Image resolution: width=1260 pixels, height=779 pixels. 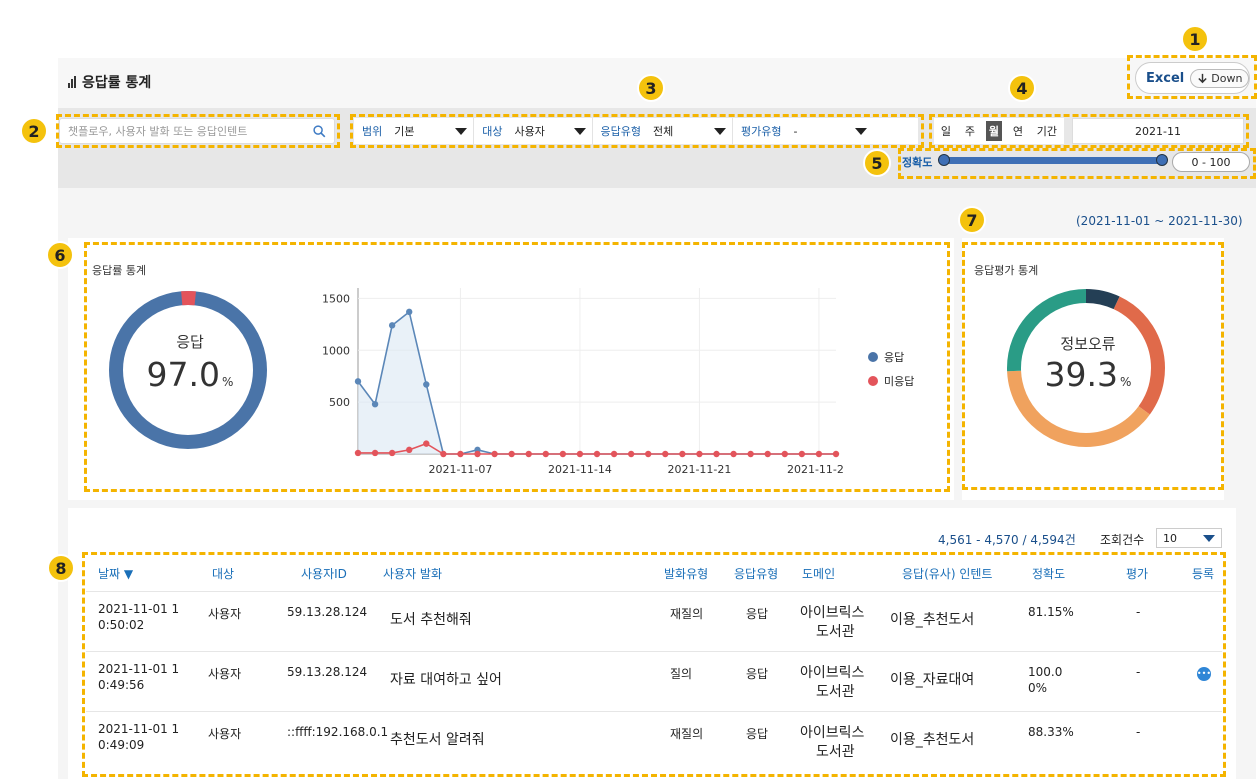 What do you see at coordinates (972, 220) in the screenshot?
I see `badge-7: 7` at bounding box center [972, 220].